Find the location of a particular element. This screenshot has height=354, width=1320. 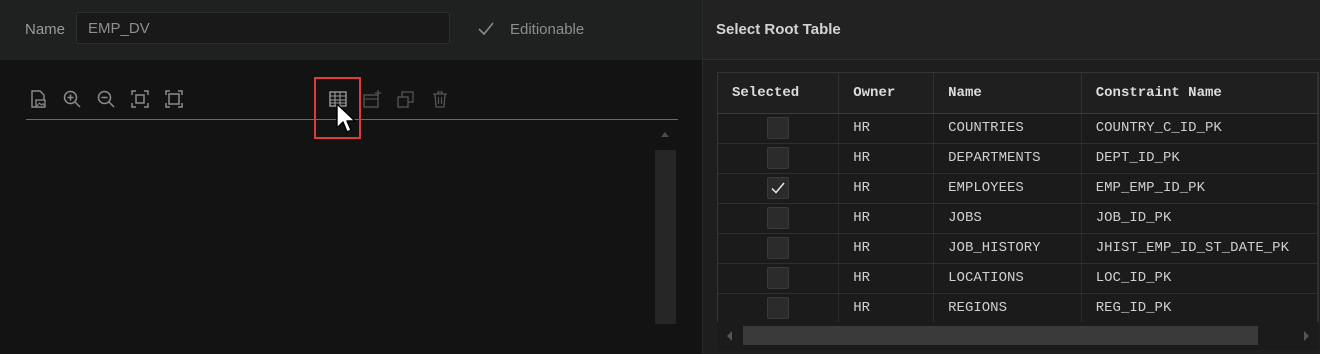

table-row: HR LOCATIONS LOC_ID_PK is located at coordinates (1018, 278).